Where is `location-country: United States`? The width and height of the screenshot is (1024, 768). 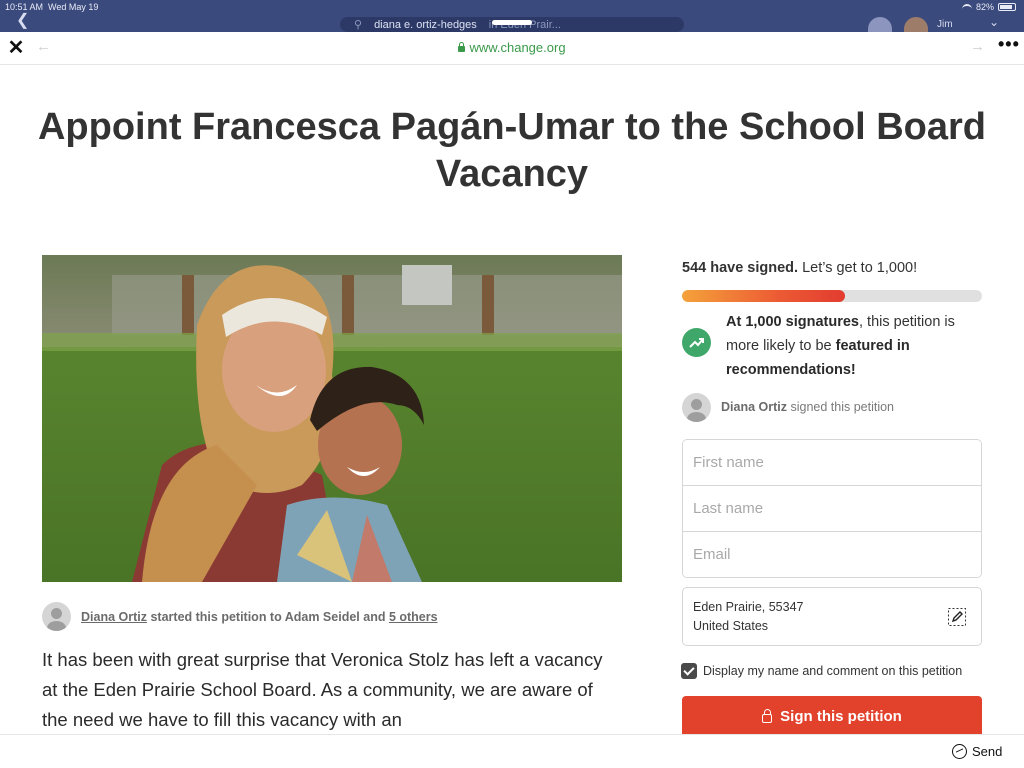 location-country: United States is located at coordinates (731, 626).